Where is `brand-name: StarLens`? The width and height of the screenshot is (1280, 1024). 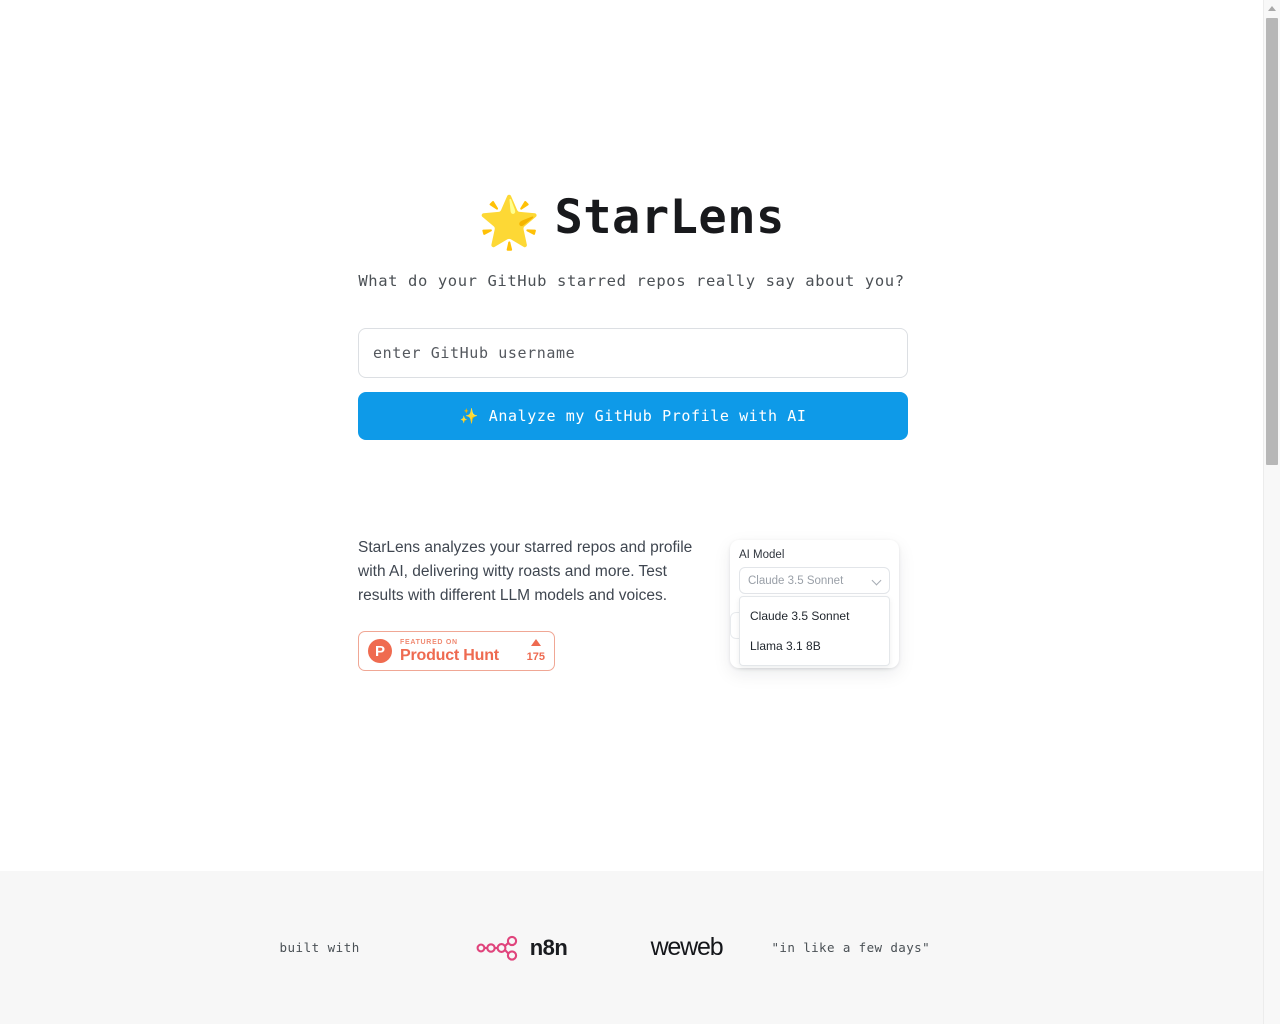
brand-name: StarLens is located at coordinates (669, 217).